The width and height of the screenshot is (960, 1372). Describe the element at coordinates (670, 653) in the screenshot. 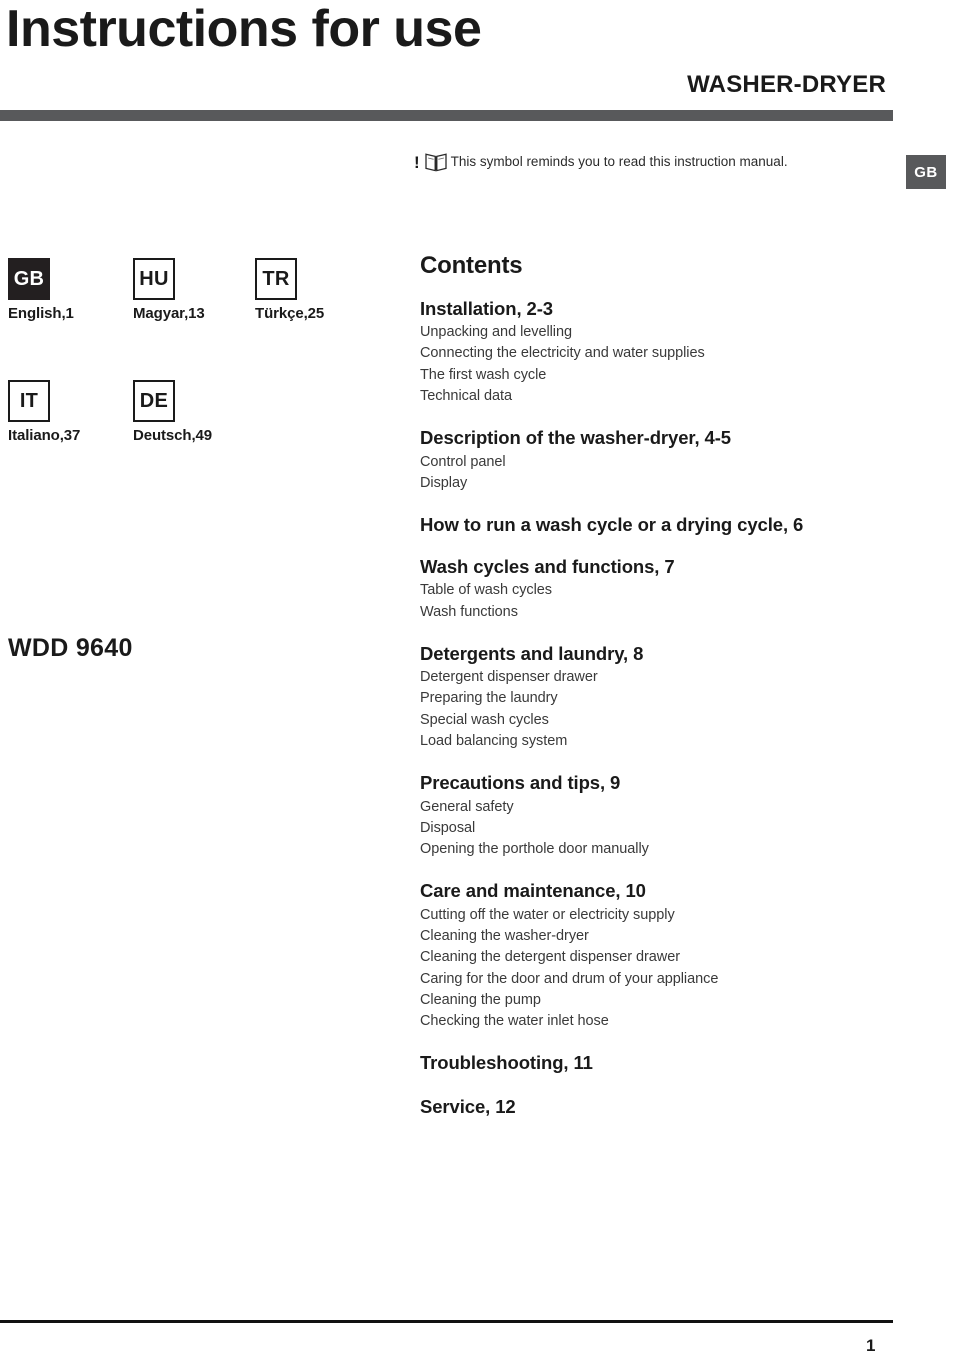

I see `toc-heading: Detergents and laundry, 8` at that location.